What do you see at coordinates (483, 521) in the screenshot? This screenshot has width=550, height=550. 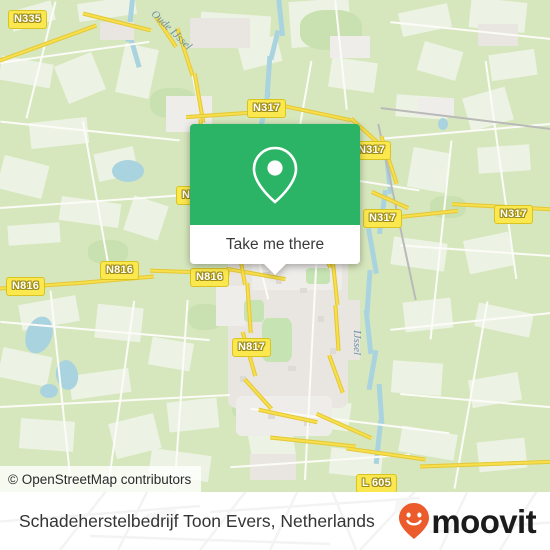 I see `moovit-wordmark: moovit` at bounding box center [483, 521].